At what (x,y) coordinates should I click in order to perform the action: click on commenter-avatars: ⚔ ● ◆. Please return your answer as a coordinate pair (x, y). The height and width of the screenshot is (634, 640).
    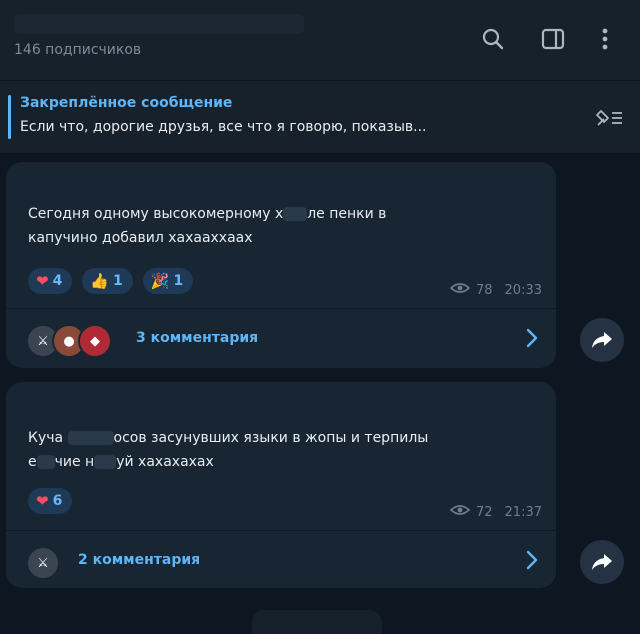
    Looking at the image, I should click on (69, 341).